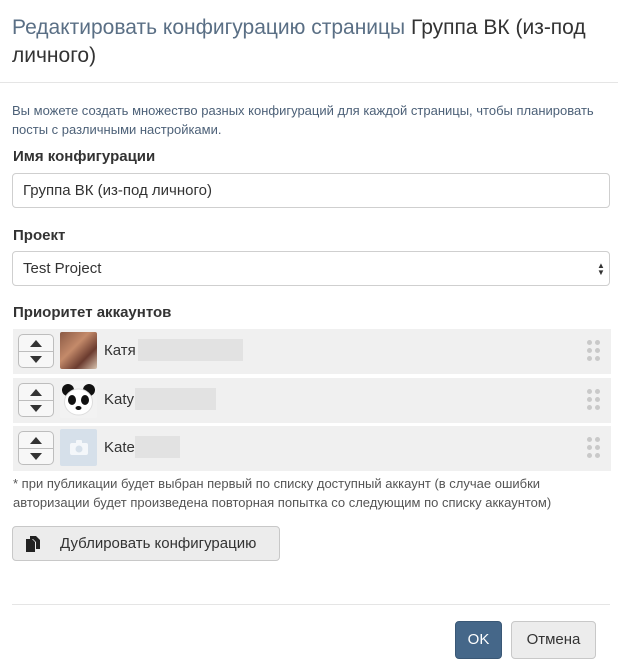 The height and width of the screenshot is (659, 630). What do you see at coordinates (84, 156) in the screenshot?
I see `config-name-label: Имя конфигурации` at bounding box center [84, 156].